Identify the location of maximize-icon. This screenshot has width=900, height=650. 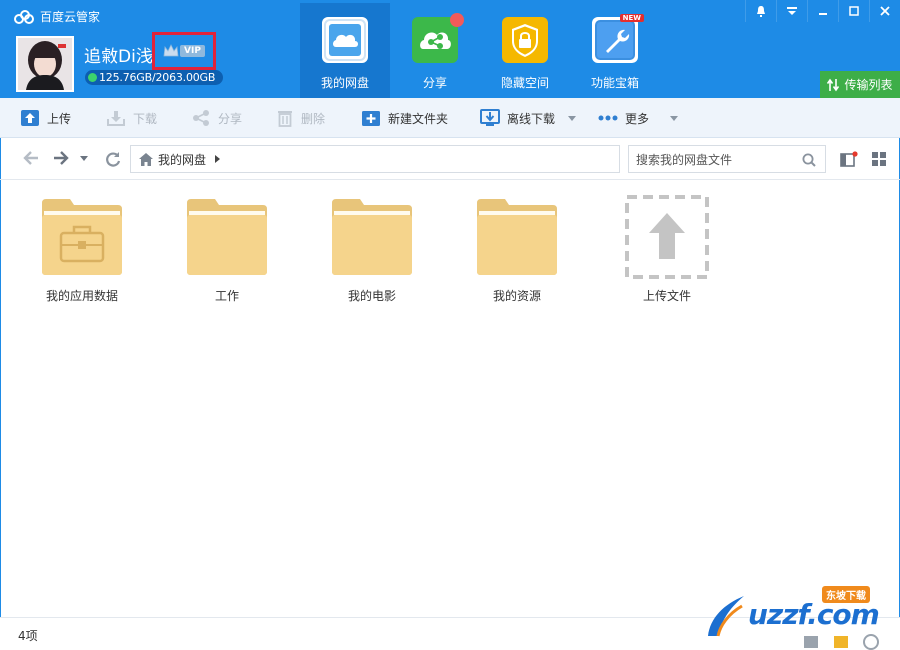
(854, 11).